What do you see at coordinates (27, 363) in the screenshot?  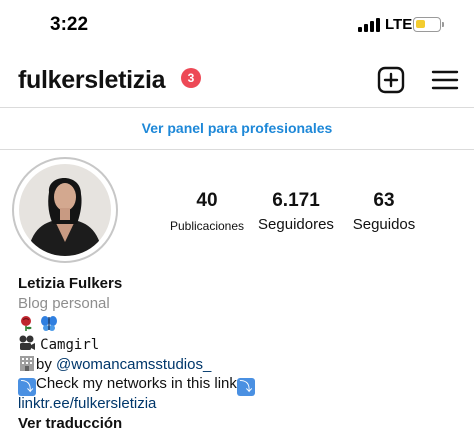 I see `building-icon` at bounding box center [27, 363].